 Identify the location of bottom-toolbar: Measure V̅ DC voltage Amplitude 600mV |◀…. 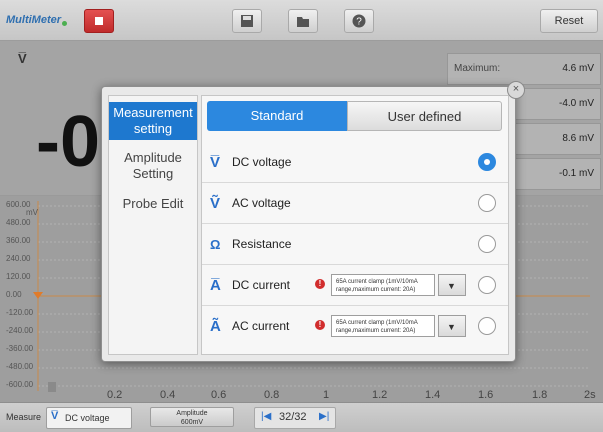
(301, 417).